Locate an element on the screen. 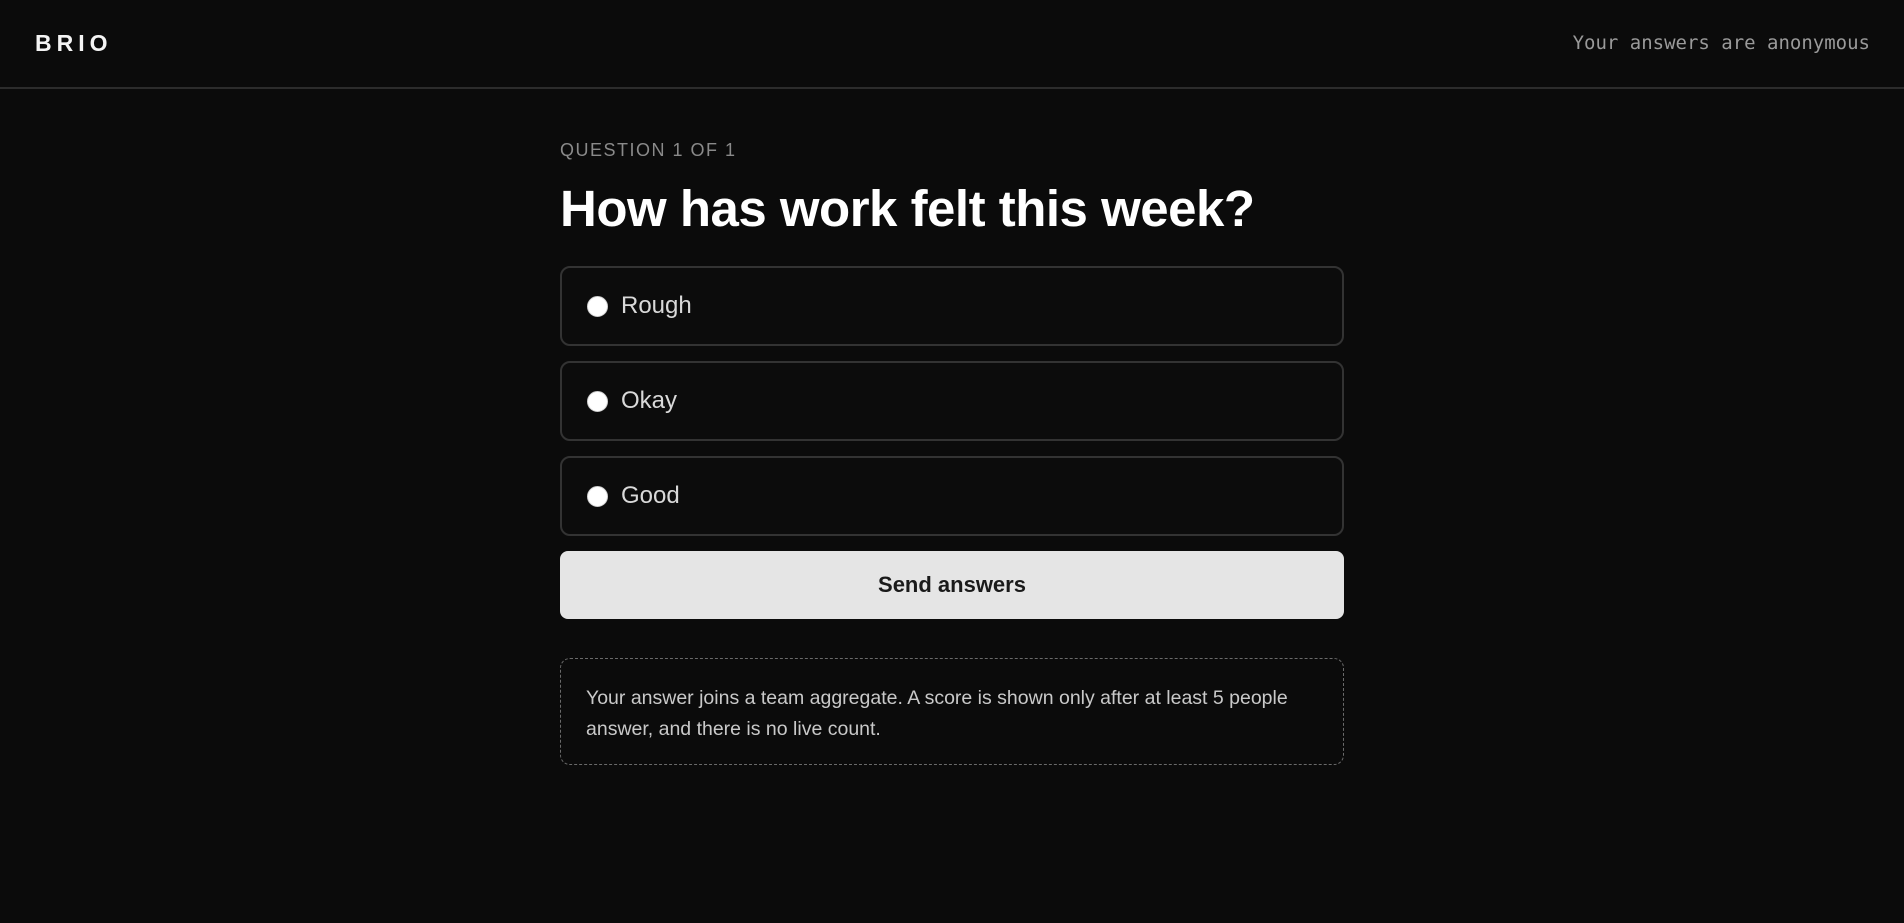  option-label: Rough is located at coordinates (656, 305).